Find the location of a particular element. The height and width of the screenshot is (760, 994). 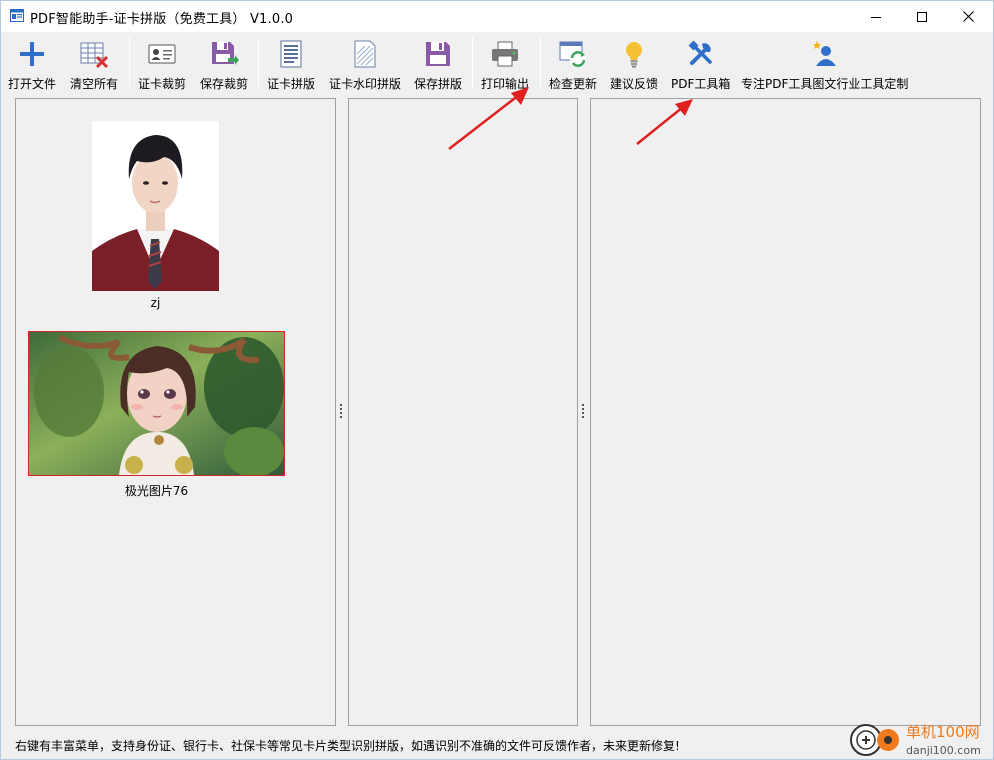

custom-tools-button: 专注PDF工具图文行业工具定制 is located at coordinates (824, 64).